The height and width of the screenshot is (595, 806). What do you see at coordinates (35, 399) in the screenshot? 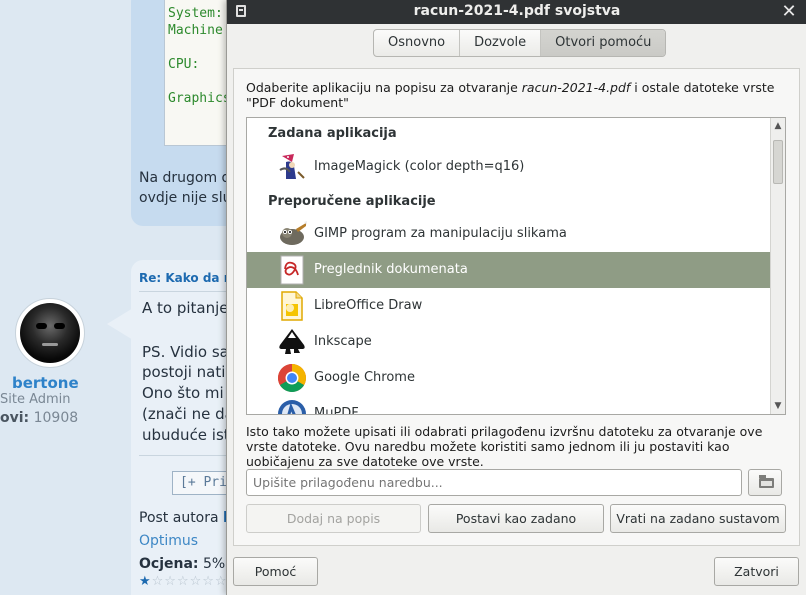
I see `user-role: Site Admin` at bounding box center [35, 399].